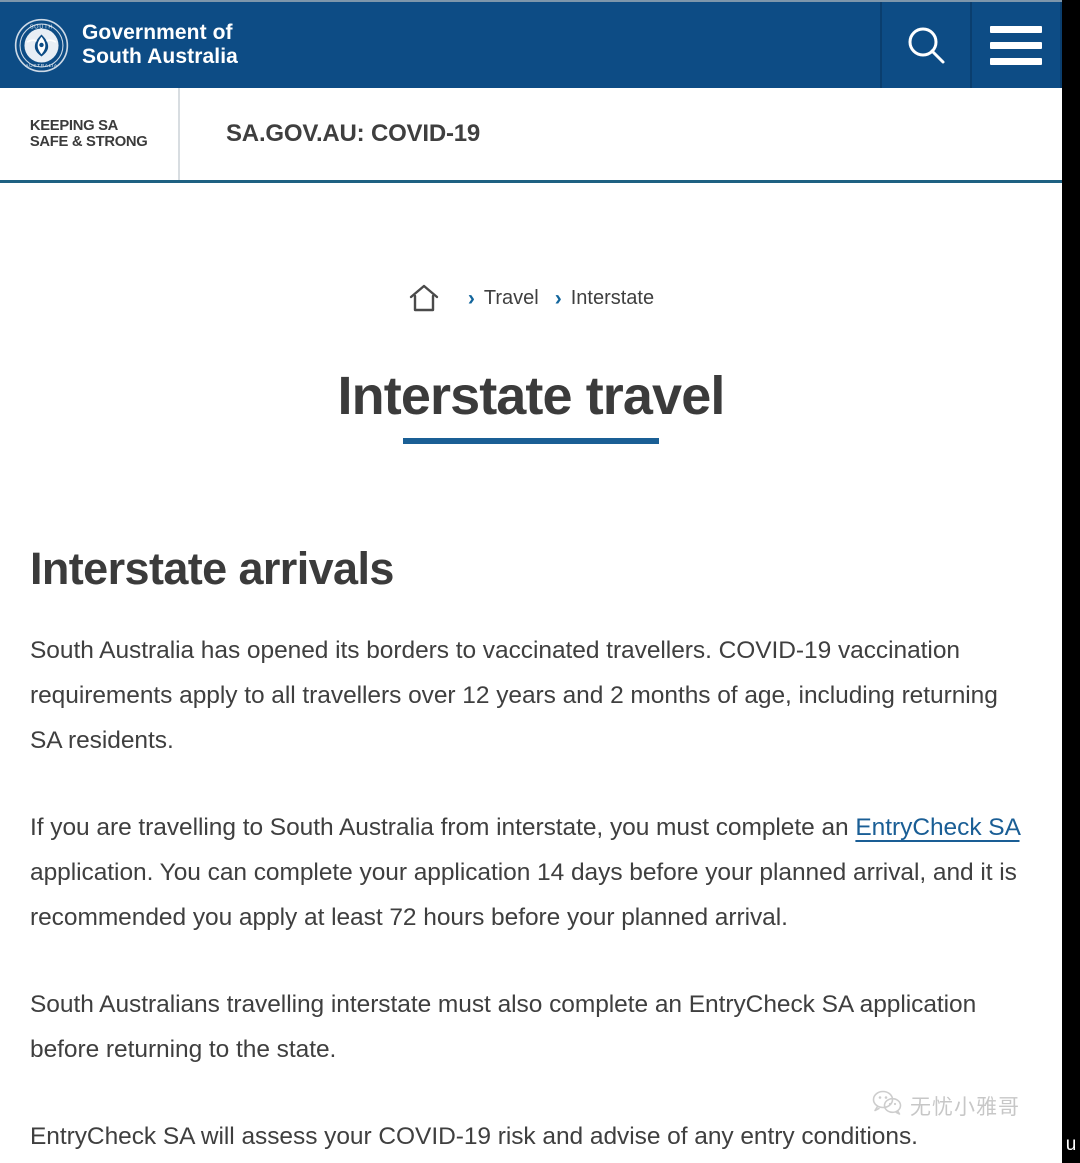  I want to click on menu-button, so click(1016, 45).